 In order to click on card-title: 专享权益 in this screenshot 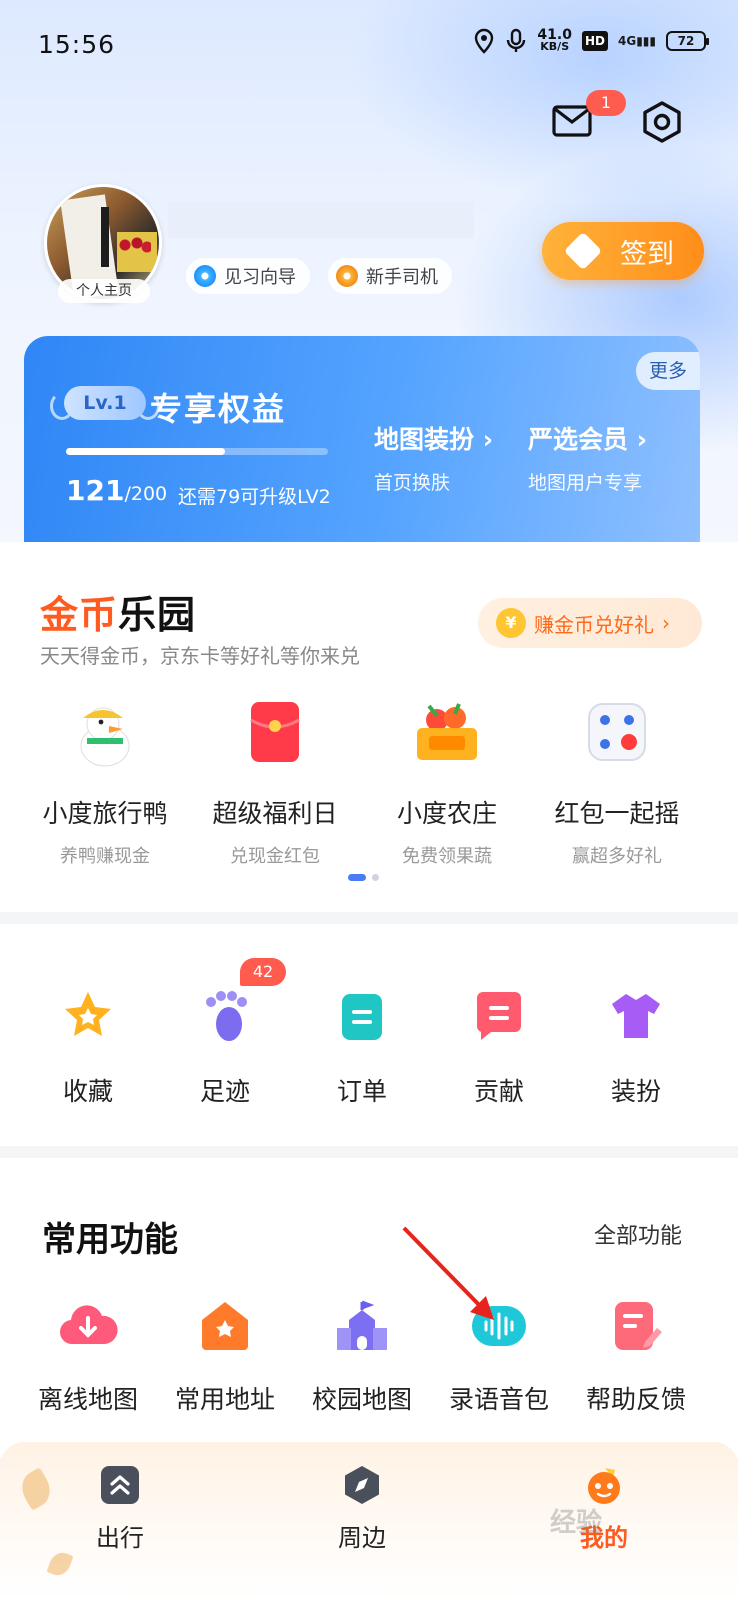, I will do `click(218, 409)`.